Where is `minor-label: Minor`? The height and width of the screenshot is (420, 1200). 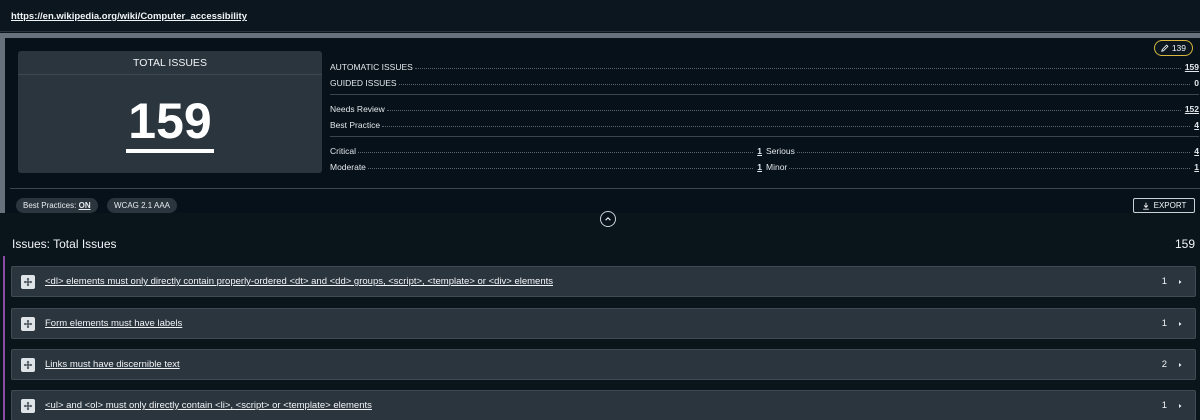
minor-label: Minor is located at coordinates (777, 167).